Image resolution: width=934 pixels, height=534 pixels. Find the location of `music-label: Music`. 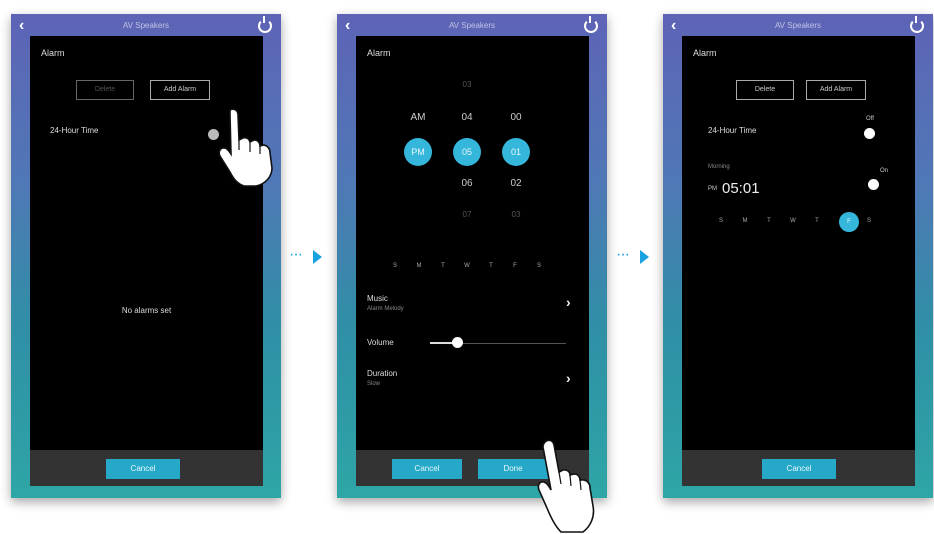

music-label: Music is located at coordinates (377, 298).